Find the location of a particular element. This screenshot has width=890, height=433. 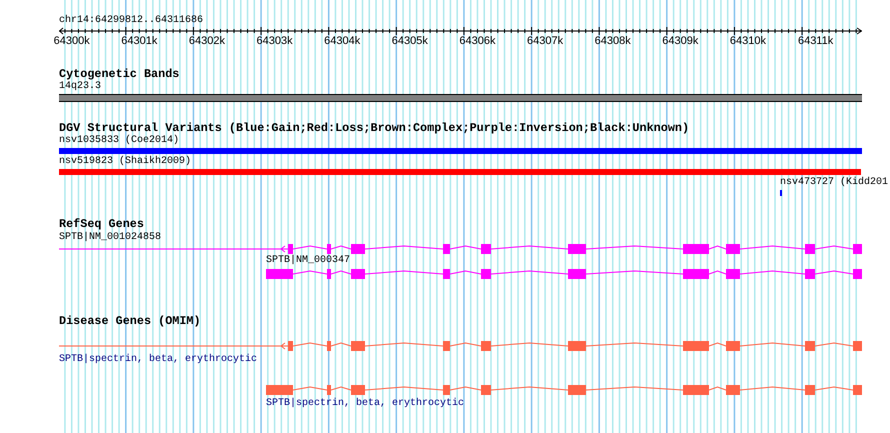

gene-label: SPTB|NM_001024858 is located at coordinates (110, 238).